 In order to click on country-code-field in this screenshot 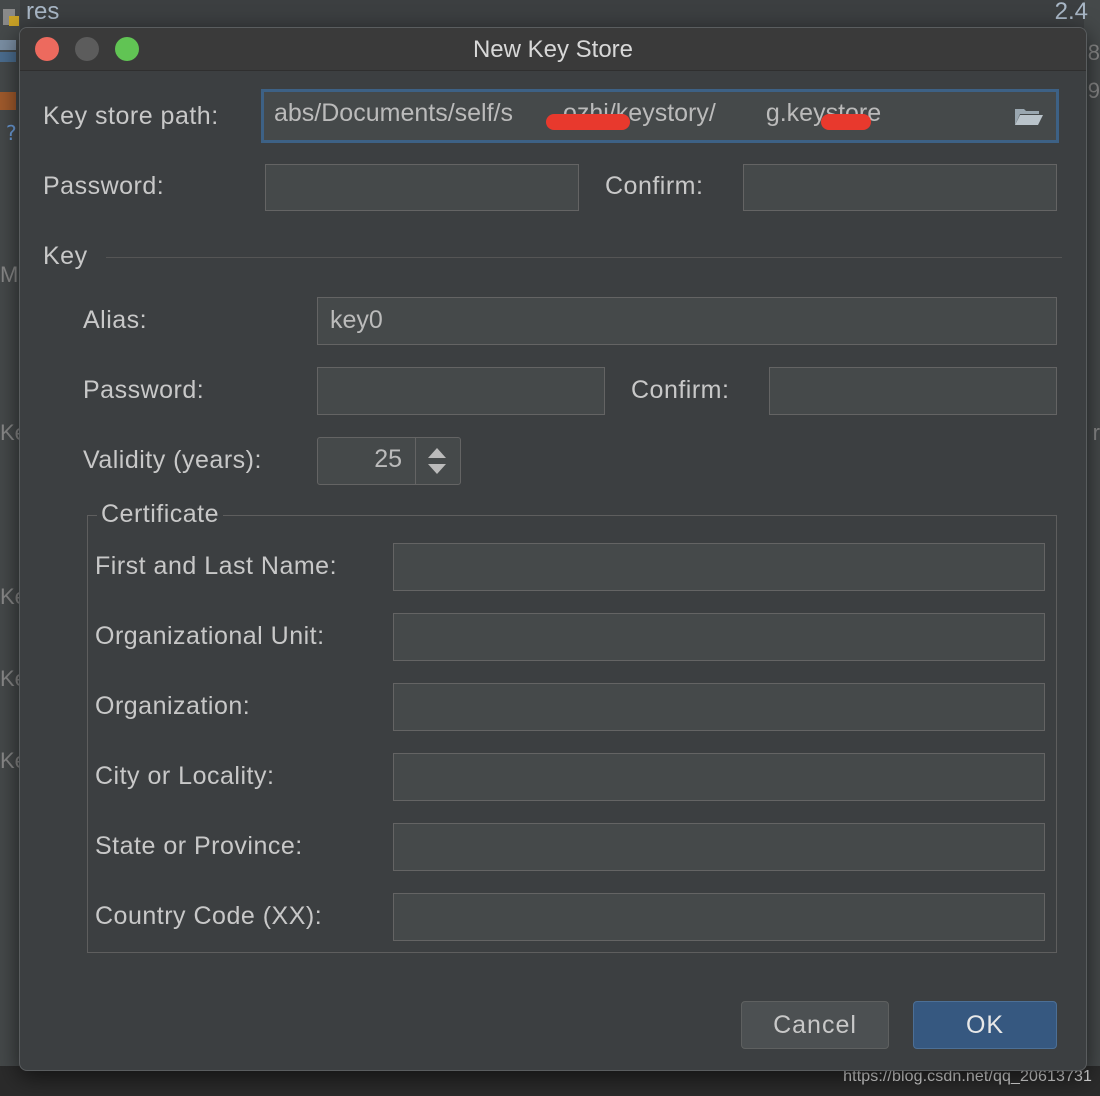, I will do `click(719, 917)`.